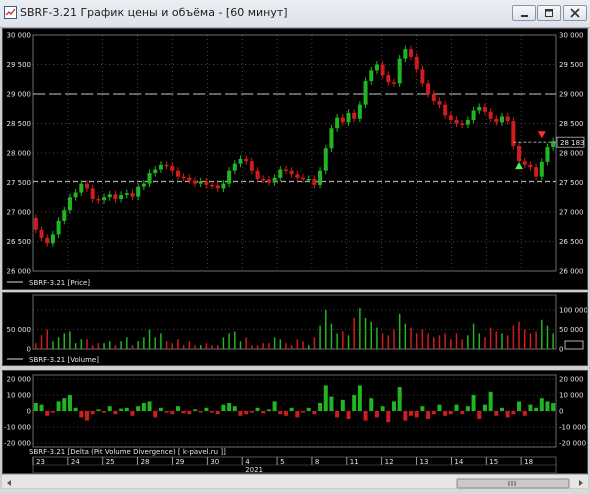 The height and width of the screenshot is (494, 590). I want to click on volume-plot-frame, so click(294, 322).